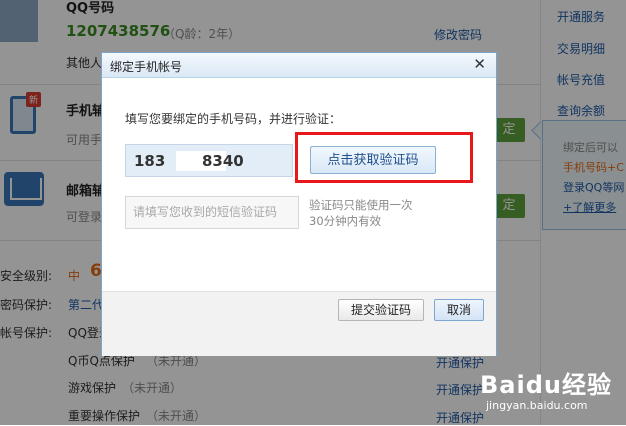 This screenshot has height=426, width=626. I want to click on sms-note: 验证码只能使用一次 30分钟内有效, so click(361, 213).